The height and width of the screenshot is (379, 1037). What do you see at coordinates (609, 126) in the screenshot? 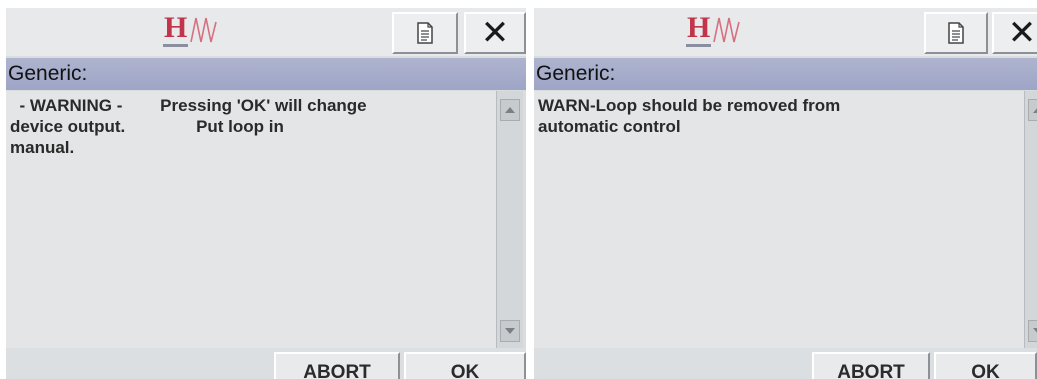
I see `message-line: automatic control` at bounding box center [609, 126].